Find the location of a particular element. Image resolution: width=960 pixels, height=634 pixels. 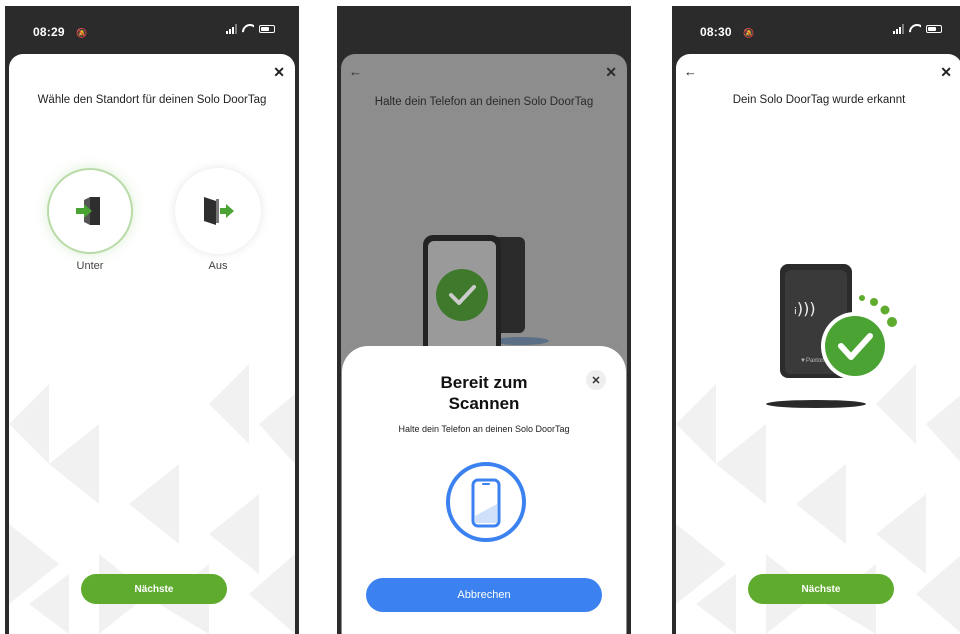

phone-icon is located at coordinates (486, 502).